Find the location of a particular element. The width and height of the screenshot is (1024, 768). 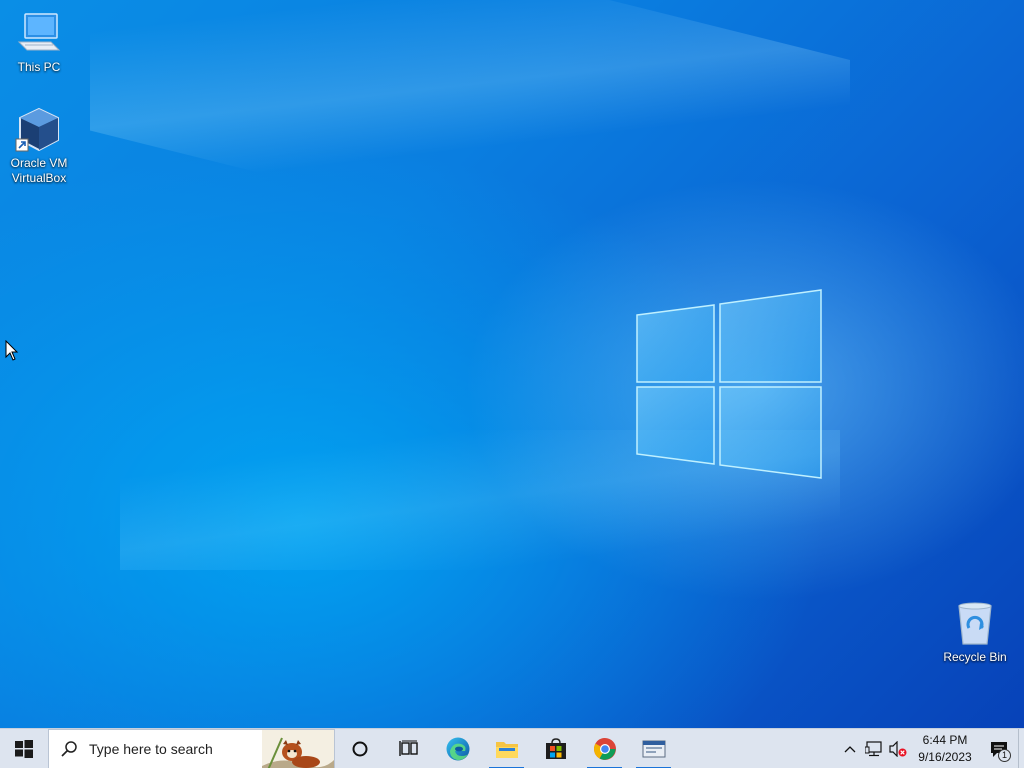

chrome-icon is located at coordinates (604, 748).